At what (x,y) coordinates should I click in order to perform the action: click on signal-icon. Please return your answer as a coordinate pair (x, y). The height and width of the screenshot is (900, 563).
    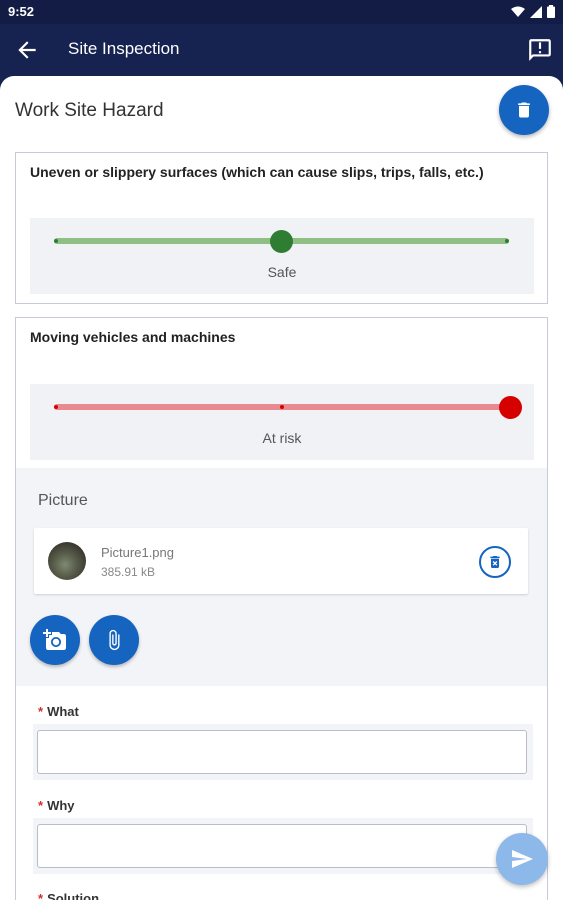
    Looking at the image, I should click on (536, 11).